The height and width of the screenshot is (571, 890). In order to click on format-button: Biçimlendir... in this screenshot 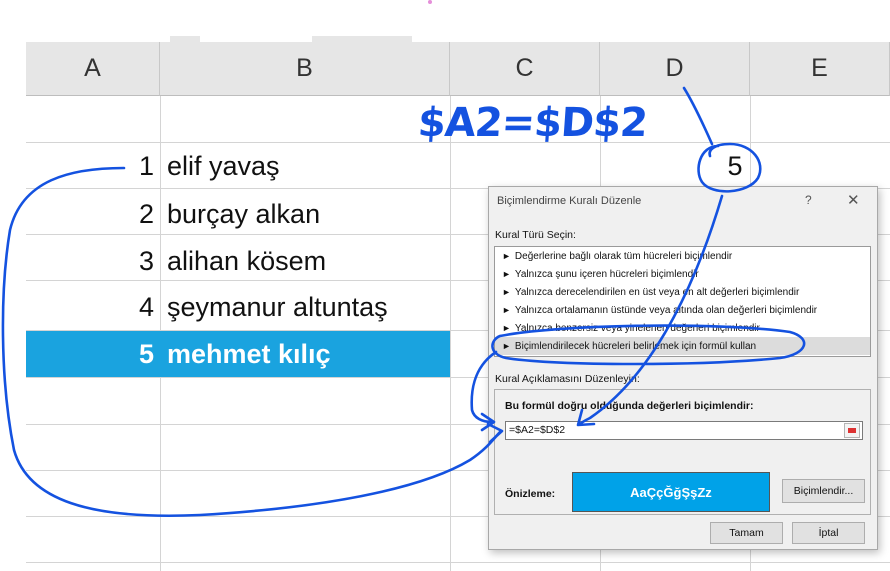, I will do `click(823, 491)`.